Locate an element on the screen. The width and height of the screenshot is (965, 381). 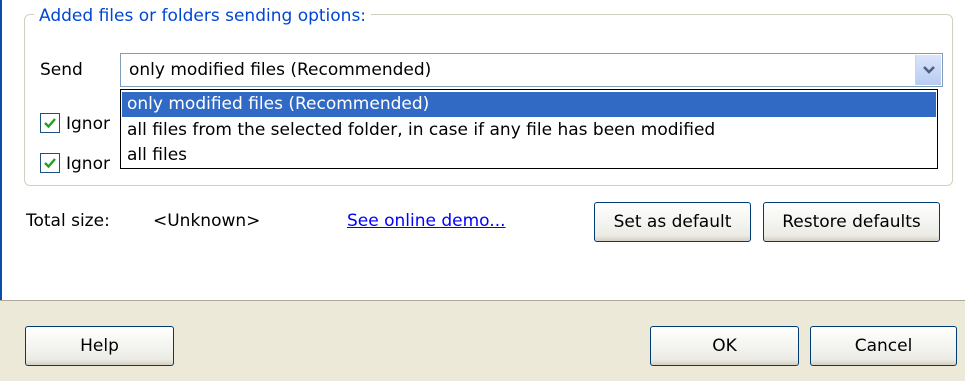
ok-button: OK is located at coordinates (724, 346).